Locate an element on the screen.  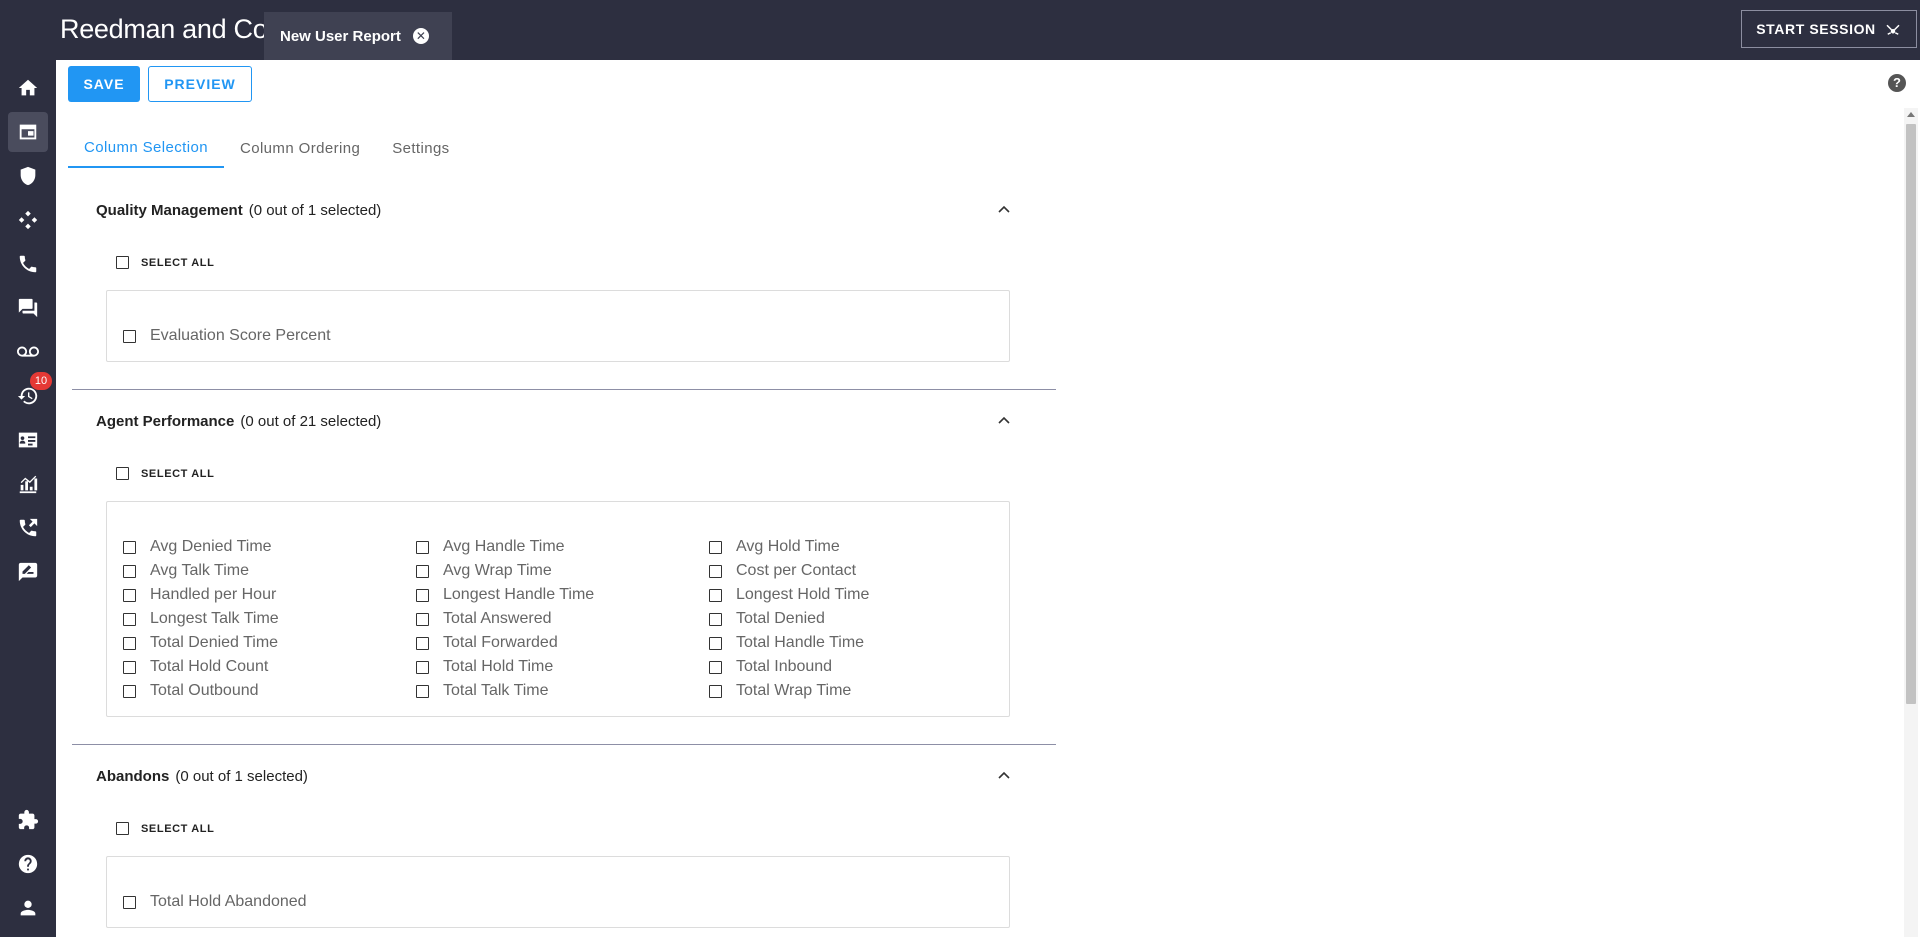
help-icon: ? is located at coordinates (1897, 83).